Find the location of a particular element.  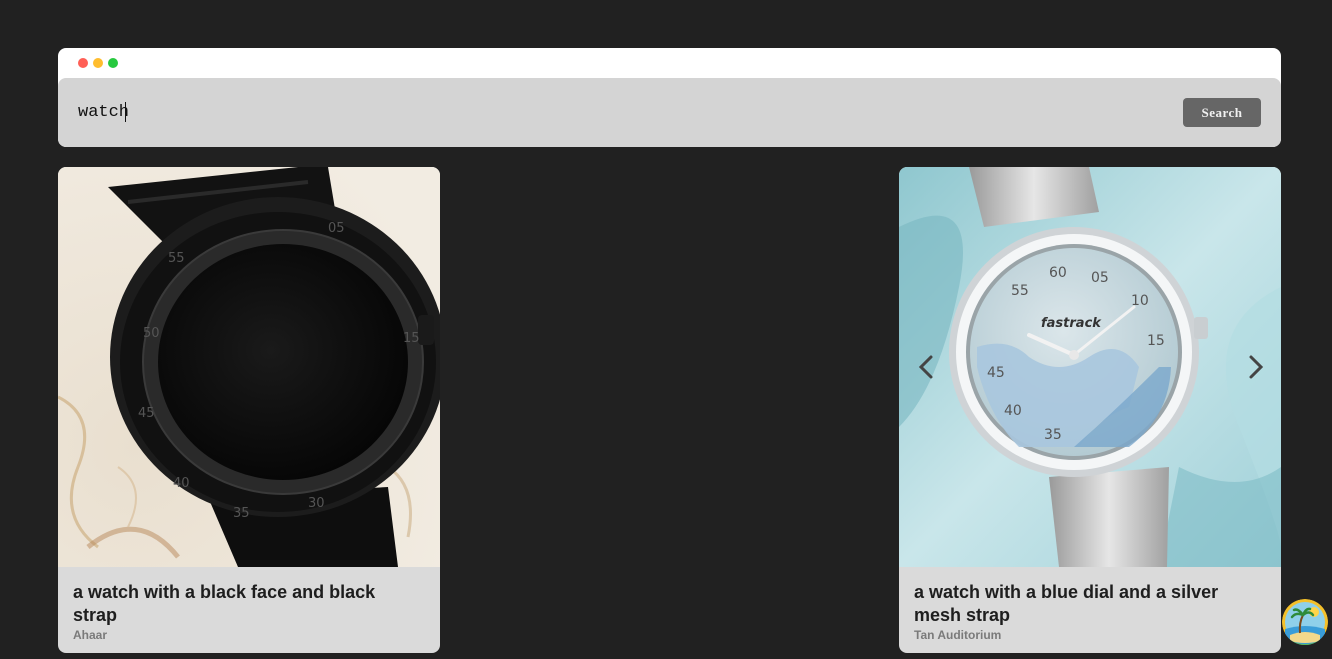

svg-text: 30 is located at coordinates (316, 503).